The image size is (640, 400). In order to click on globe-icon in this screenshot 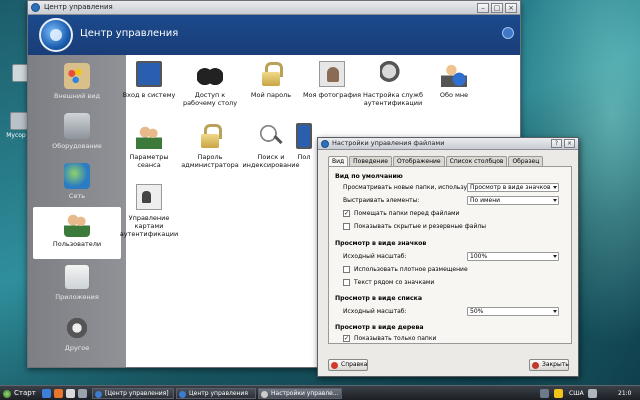, I will do `click(77, 176)`.